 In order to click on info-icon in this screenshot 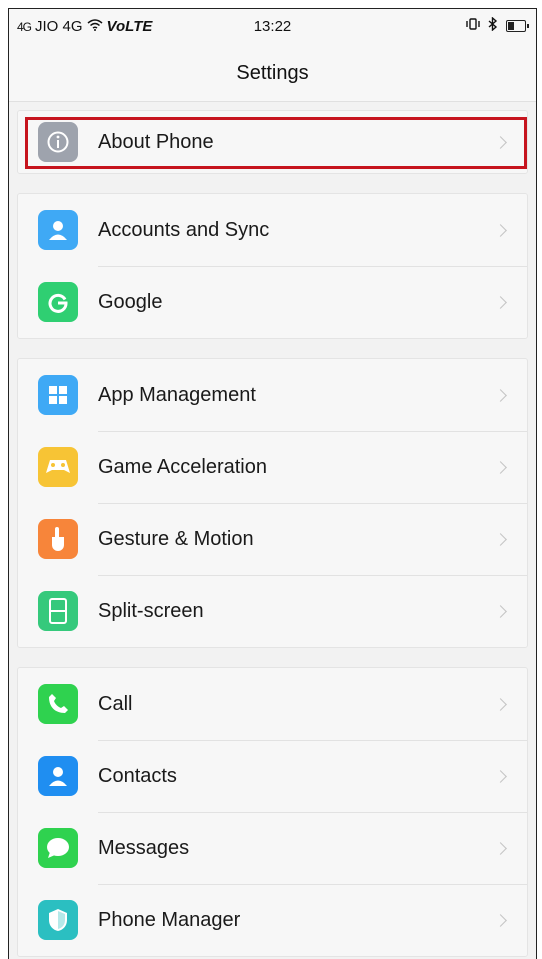, I will do `click(58, 142)`.